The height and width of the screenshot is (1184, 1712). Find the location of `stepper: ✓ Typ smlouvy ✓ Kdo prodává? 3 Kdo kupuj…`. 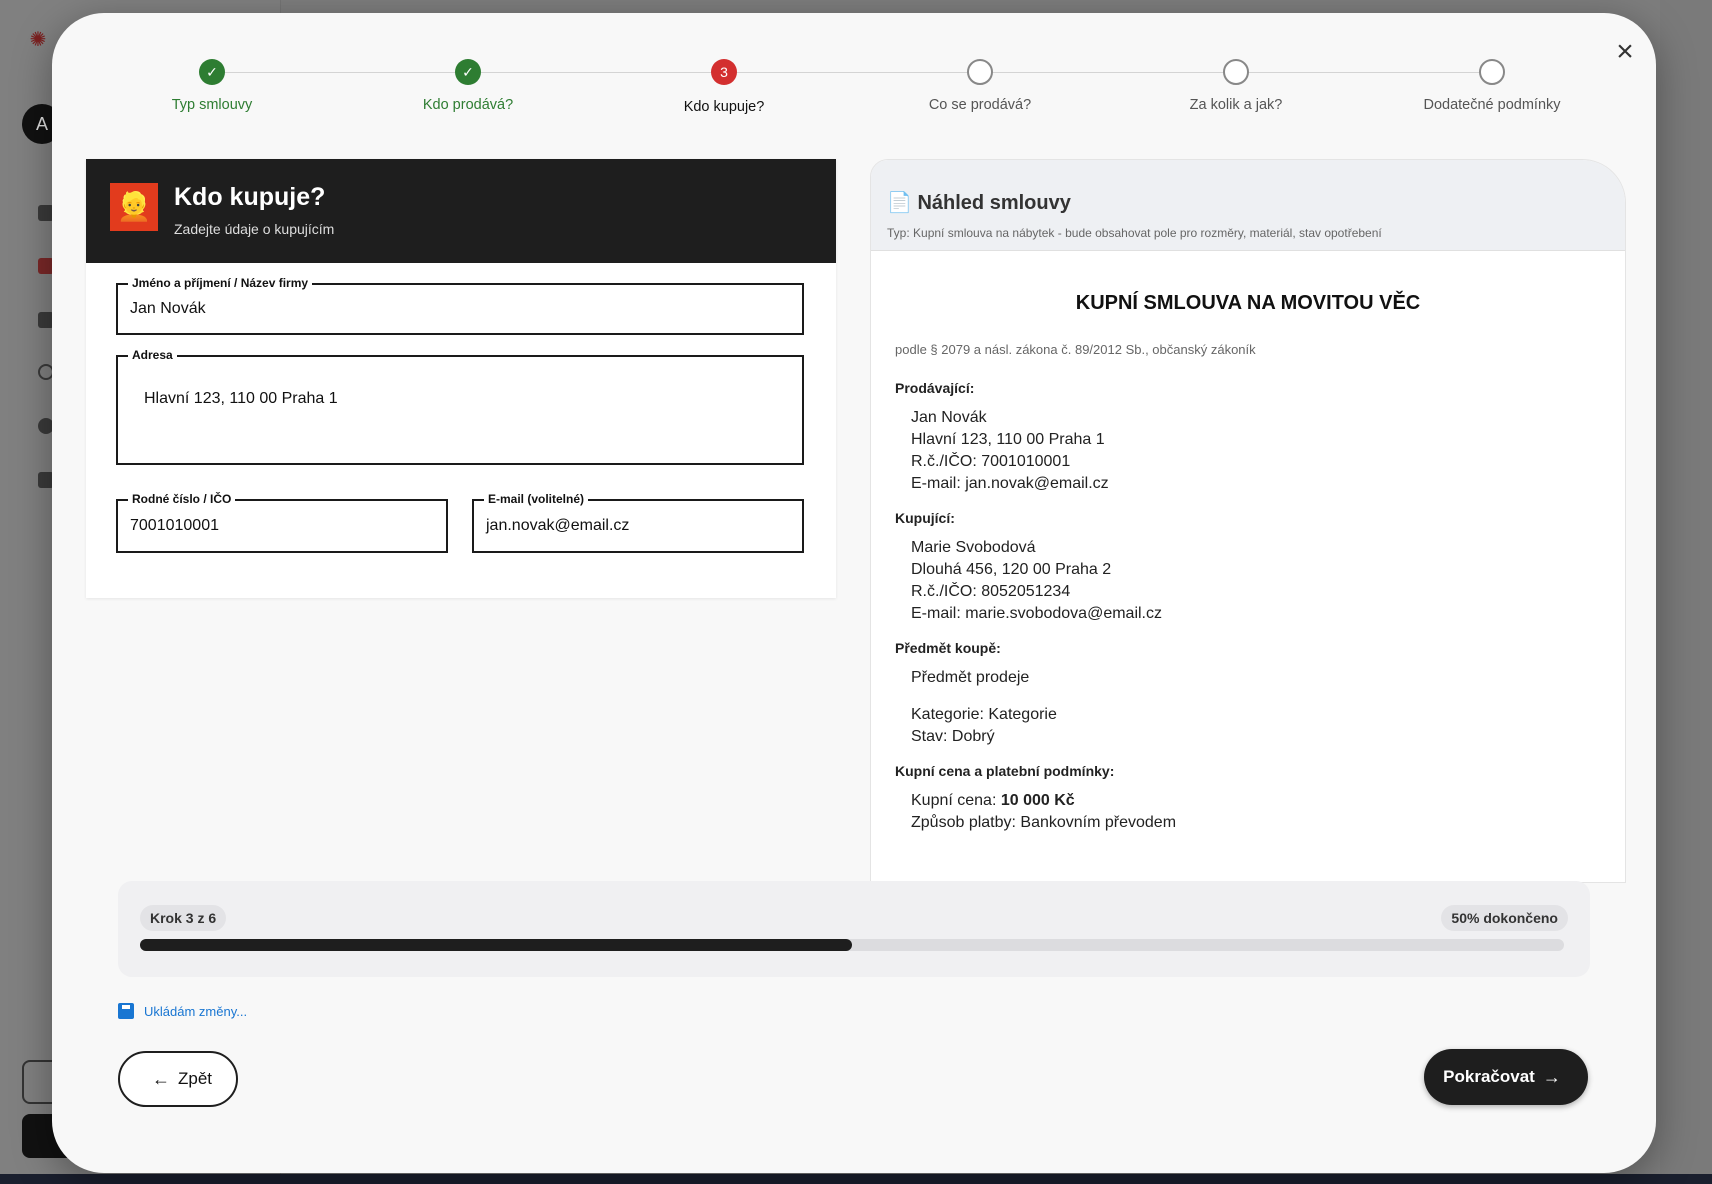

stepper: ✓ Typ smlouvy ✓ Kdo prodává? 3 Kdo kupuj… is located at coordinates (854, 88).